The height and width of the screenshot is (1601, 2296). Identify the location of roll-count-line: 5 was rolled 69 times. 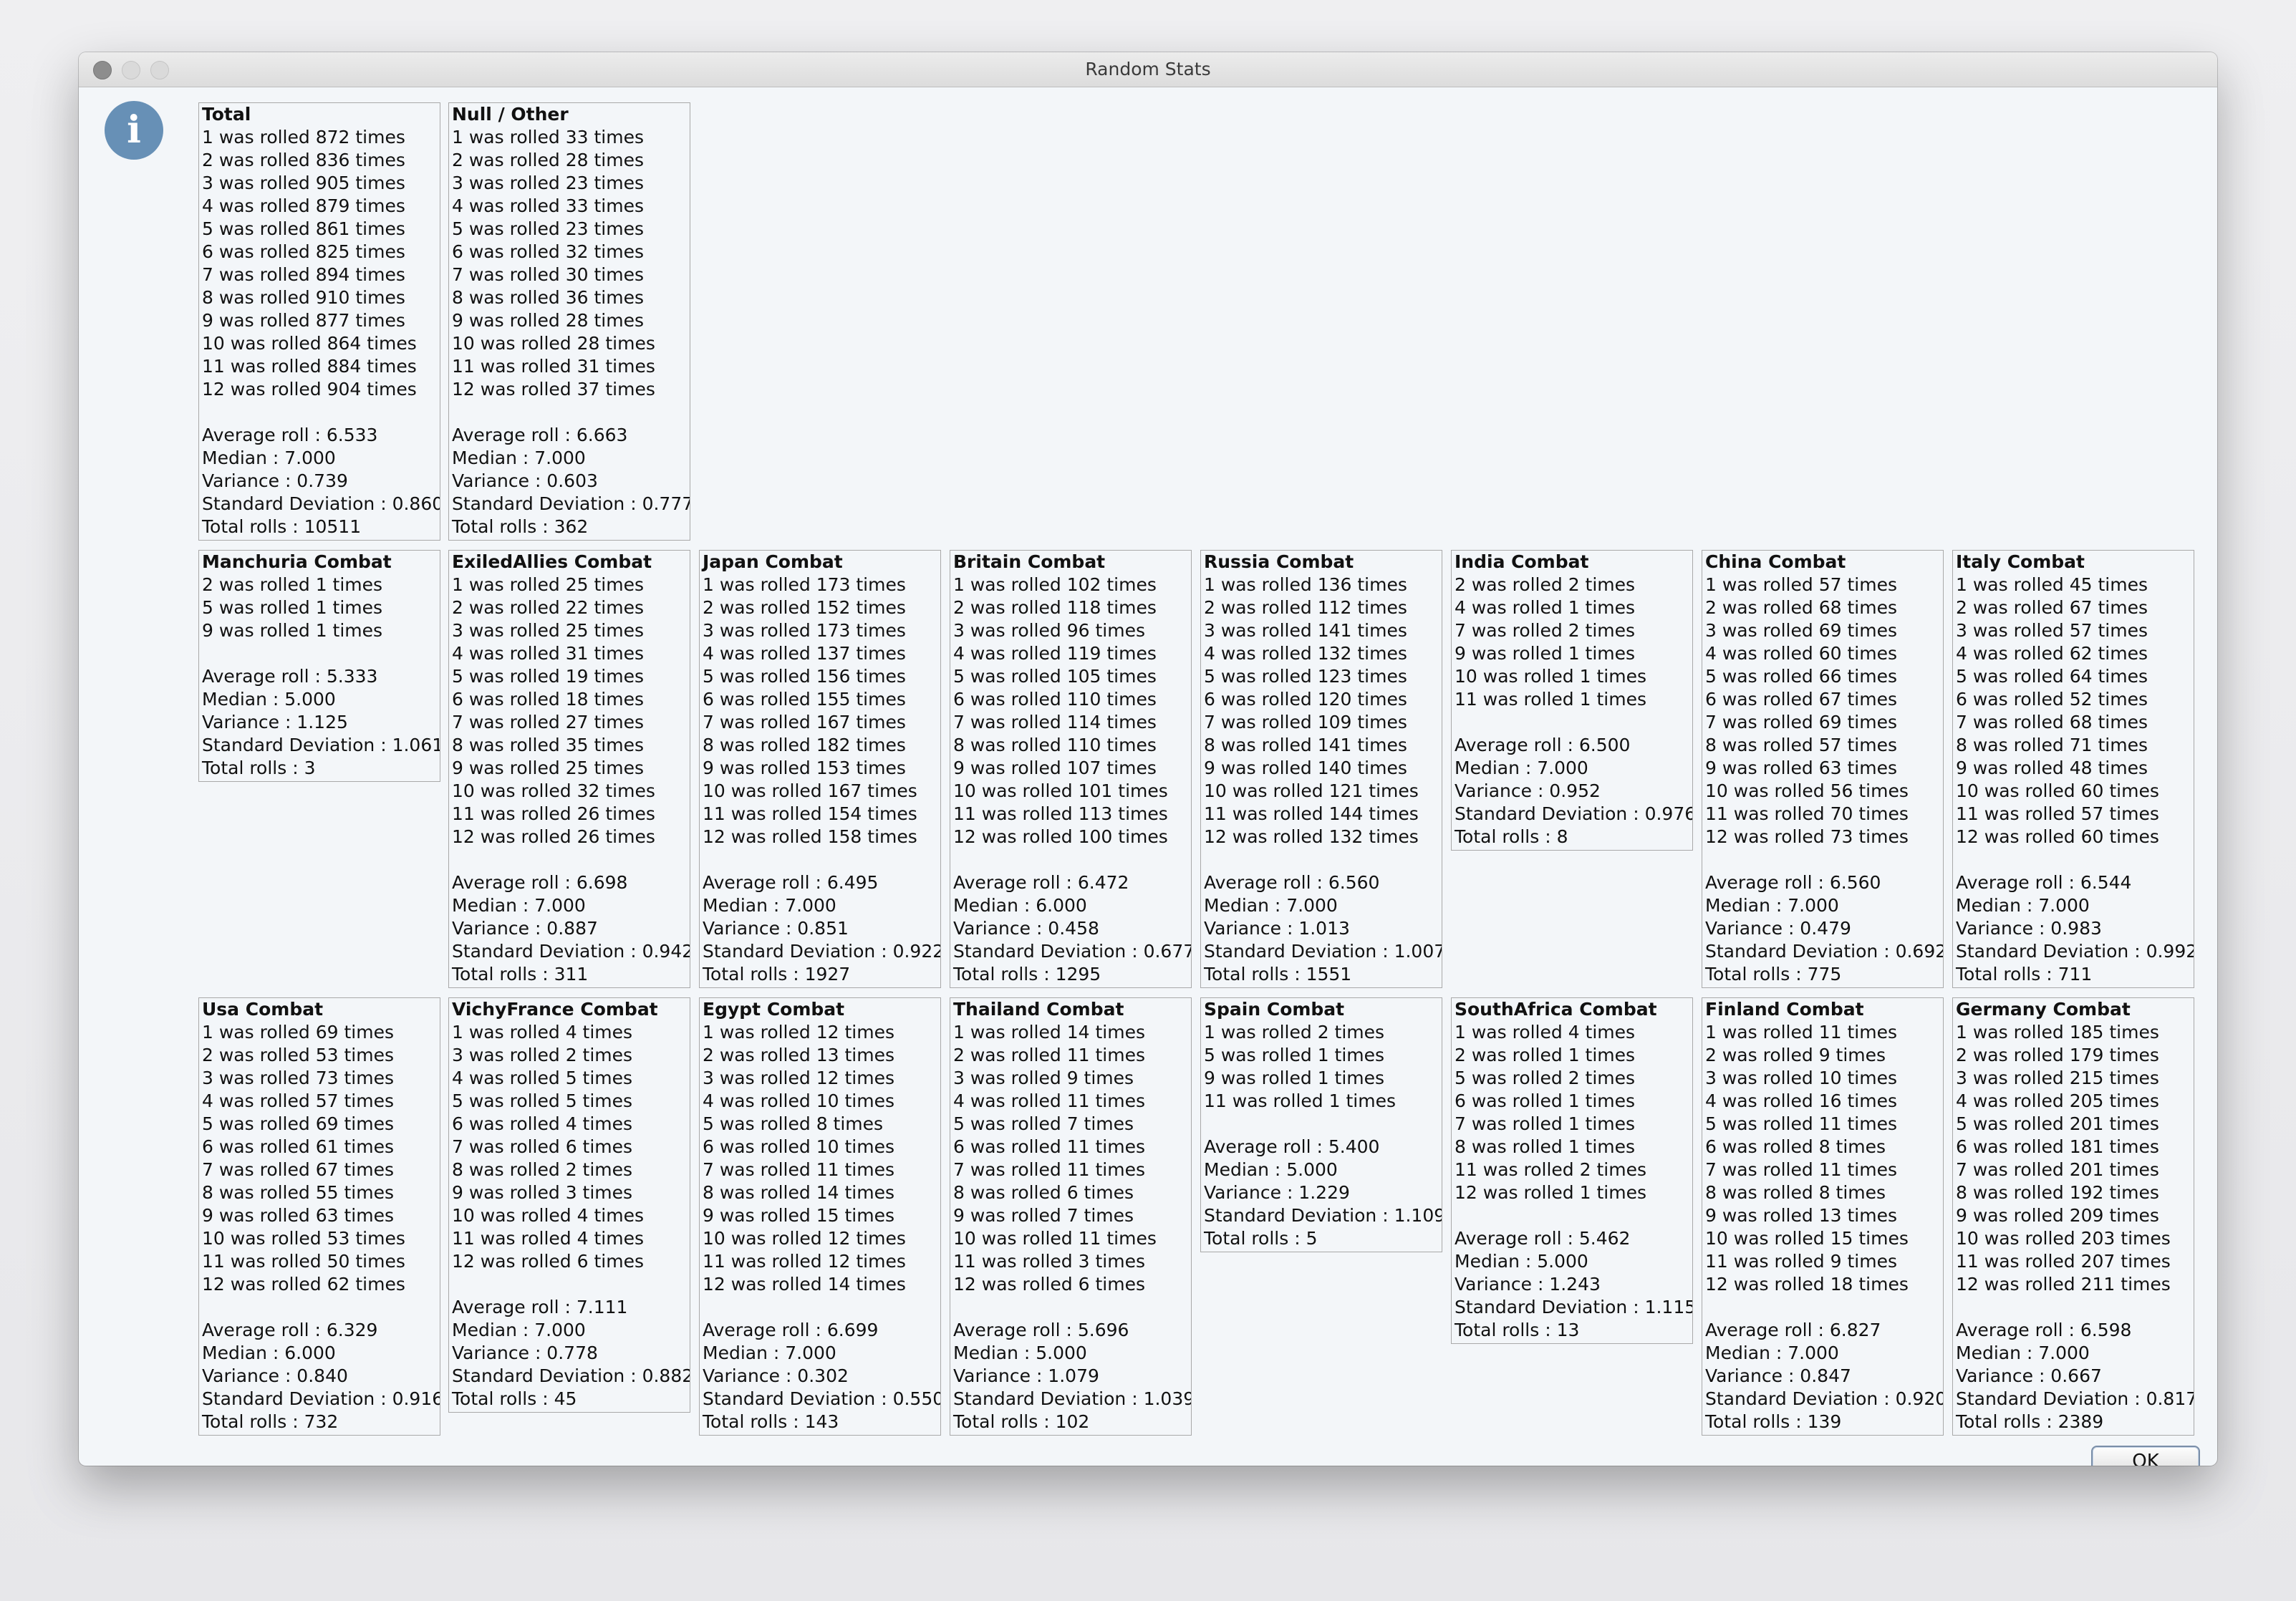
(298, 1123).